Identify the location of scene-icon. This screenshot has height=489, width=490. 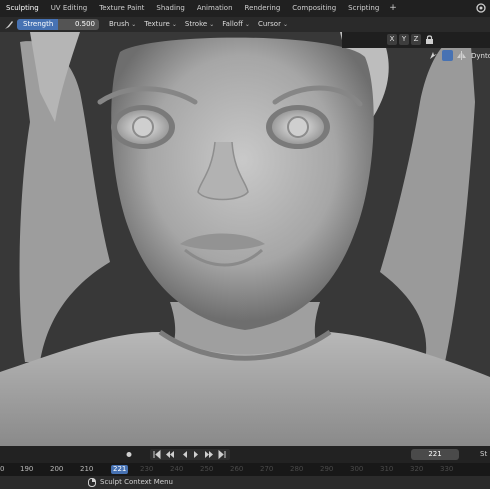
(481, 8).